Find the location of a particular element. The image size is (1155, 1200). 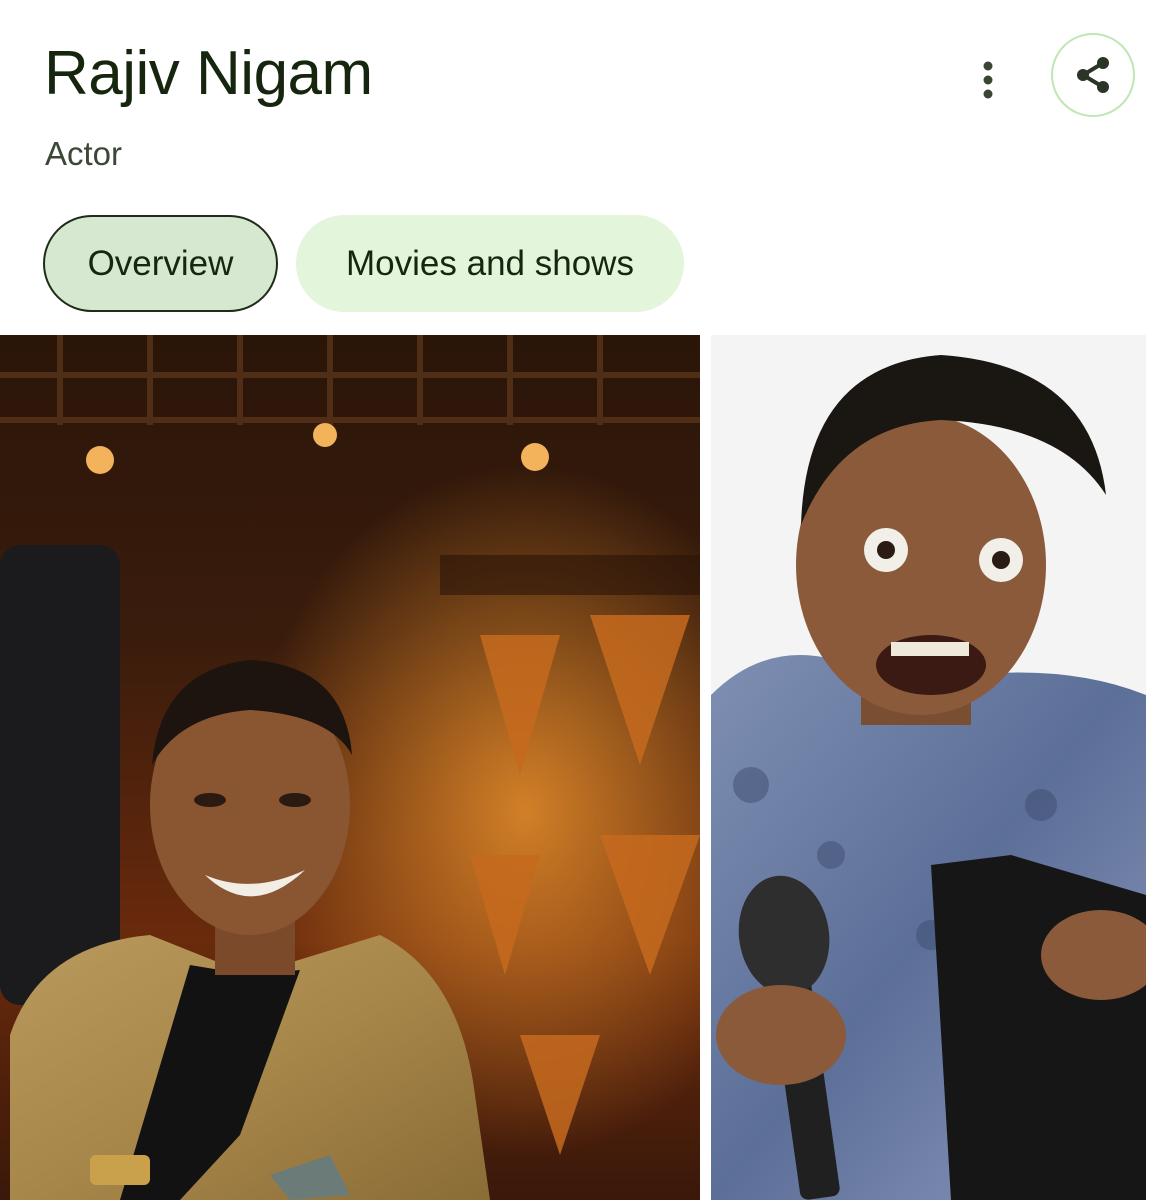

page-title: Rajiv Nigam is located at coordinates (208, 73).